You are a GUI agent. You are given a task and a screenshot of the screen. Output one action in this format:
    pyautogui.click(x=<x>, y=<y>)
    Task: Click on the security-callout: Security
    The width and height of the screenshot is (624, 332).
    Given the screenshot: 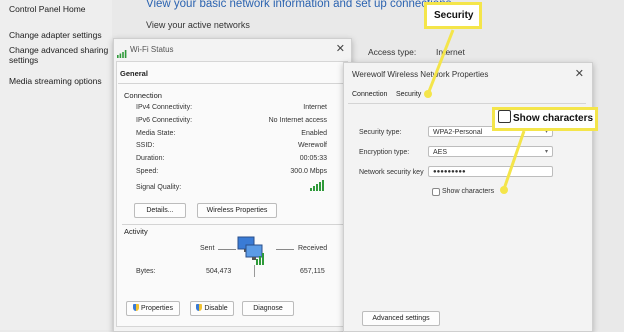 What is the action you would take?
    pyautogui.click(x=453, y=15)
    